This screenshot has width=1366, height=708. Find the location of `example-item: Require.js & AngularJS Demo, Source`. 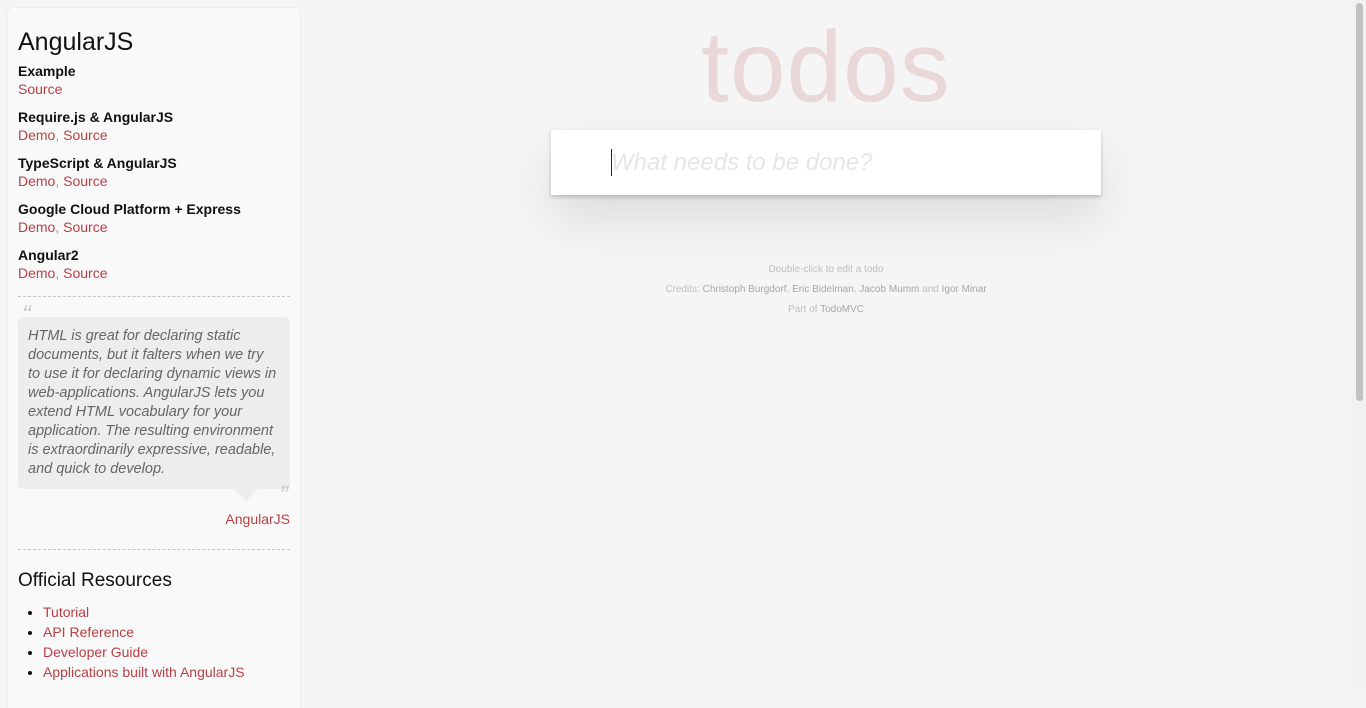

example-item: Require.js & AngularJS Demo, Source is located at coordinates (154, 126).